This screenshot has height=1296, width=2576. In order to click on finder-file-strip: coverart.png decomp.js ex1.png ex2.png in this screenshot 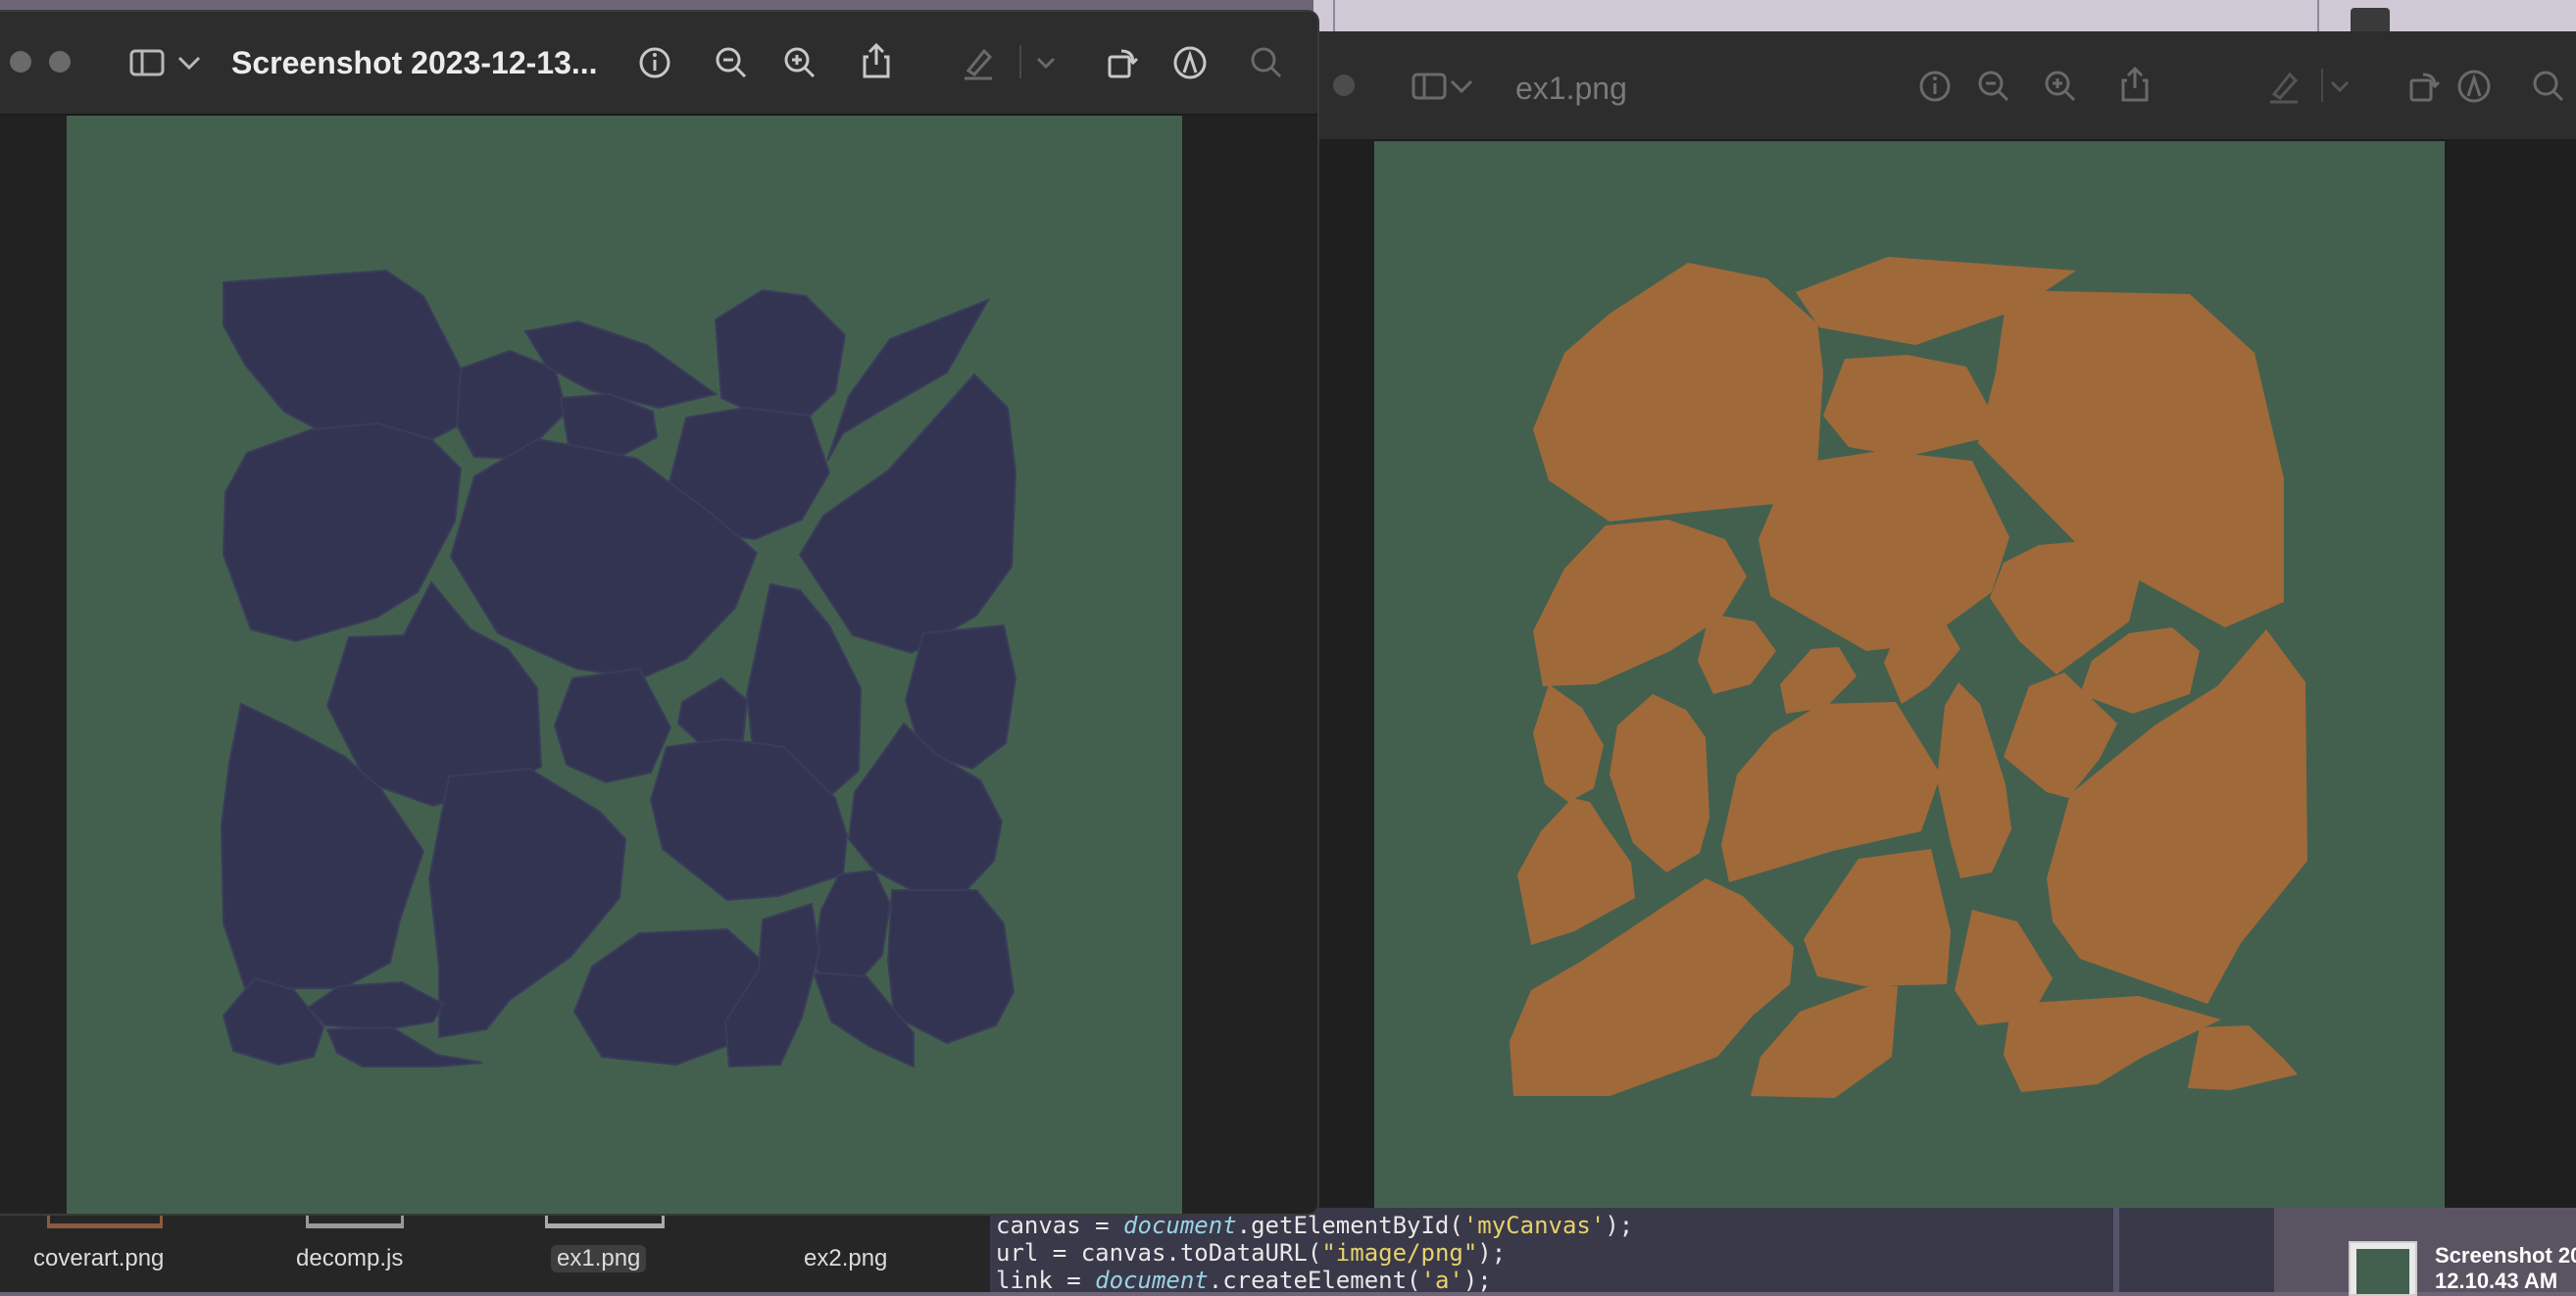, I will do `click(495, 1249)`.